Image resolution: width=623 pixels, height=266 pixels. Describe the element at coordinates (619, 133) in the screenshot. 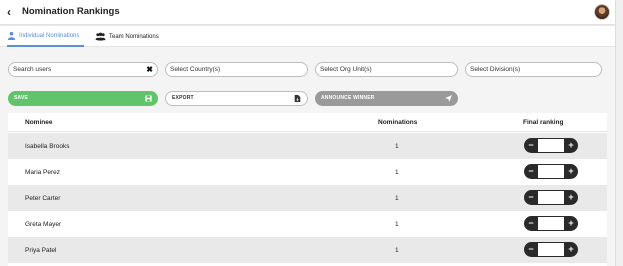

I see `scrollbar` at that location.